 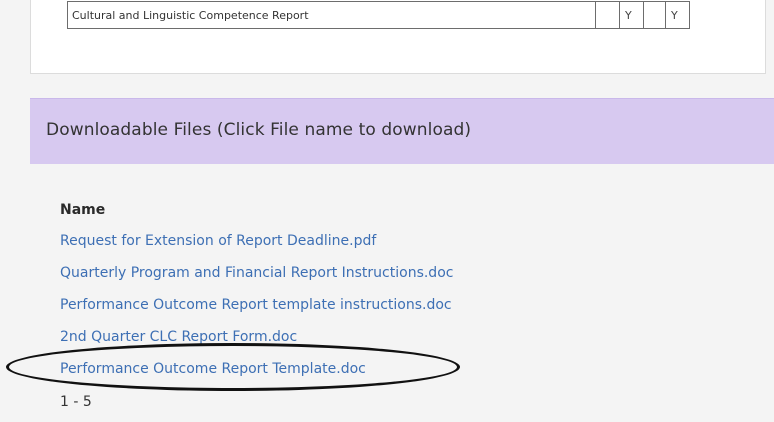 I want to click on file-link-outcome-template: Performance Outcome Report Template.doc, so click(x=213, y=369).